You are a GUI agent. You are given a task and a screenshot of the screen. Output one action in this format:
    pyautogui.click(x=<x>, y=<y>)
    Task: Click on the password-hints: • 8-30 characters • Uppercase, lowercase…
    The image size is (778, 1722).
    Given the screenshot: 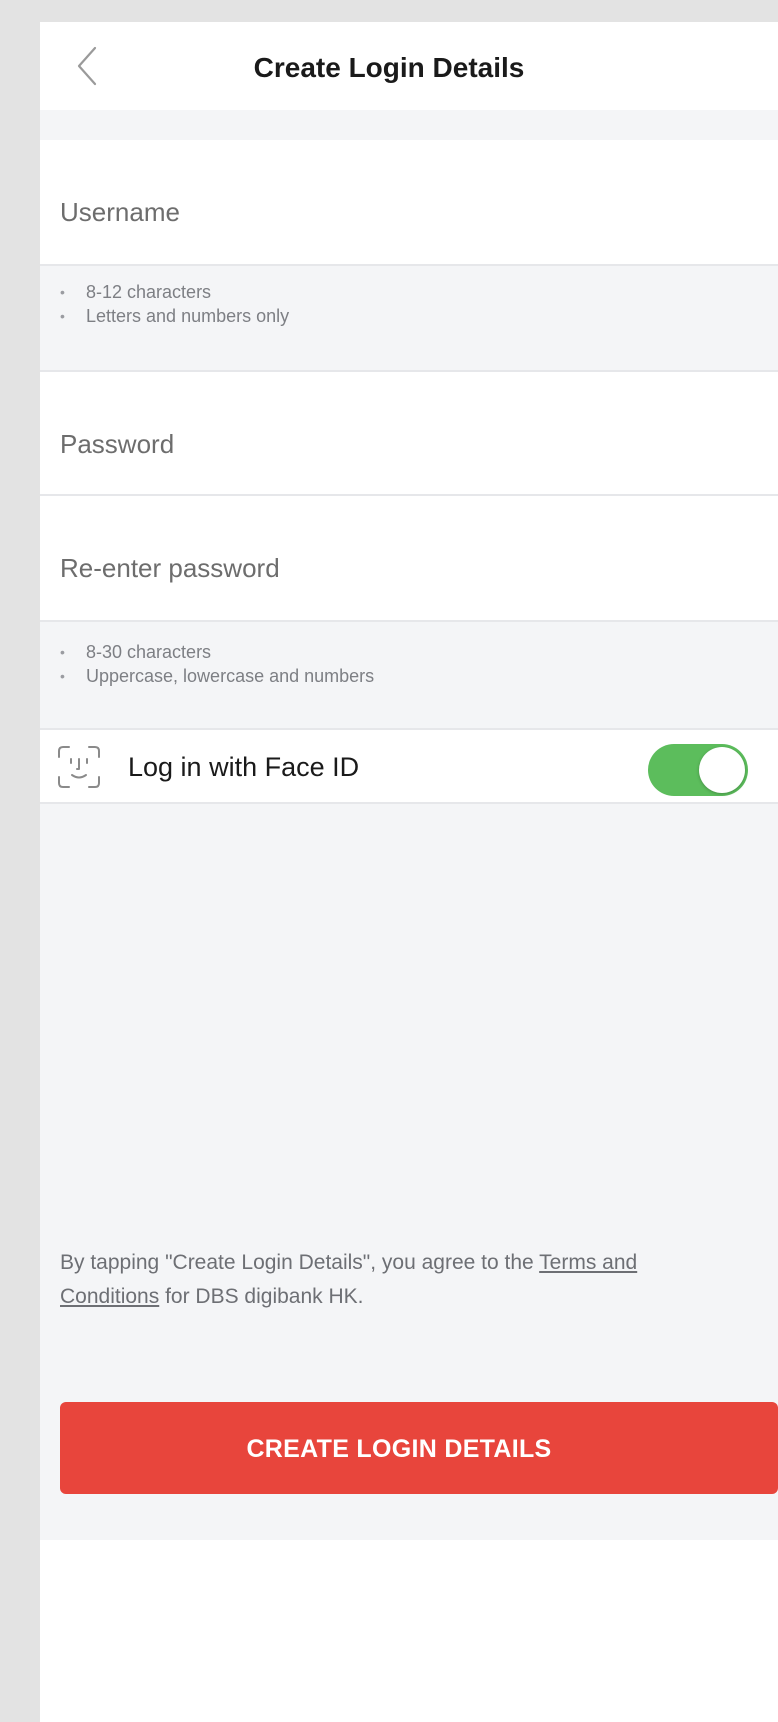 What is the action you would take?
    pyautogui.click(x=400, y=664)
    